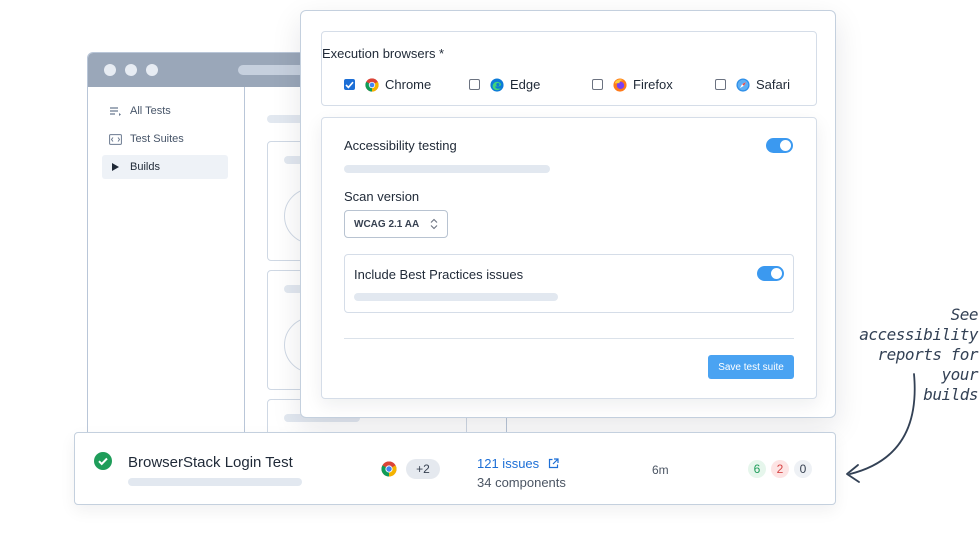 This screenshot has width=980, height=560. Describe the element at coordinates (439, 274) in the screenshot. I see `best-practices-label: Include Best Practices issues` at that location.